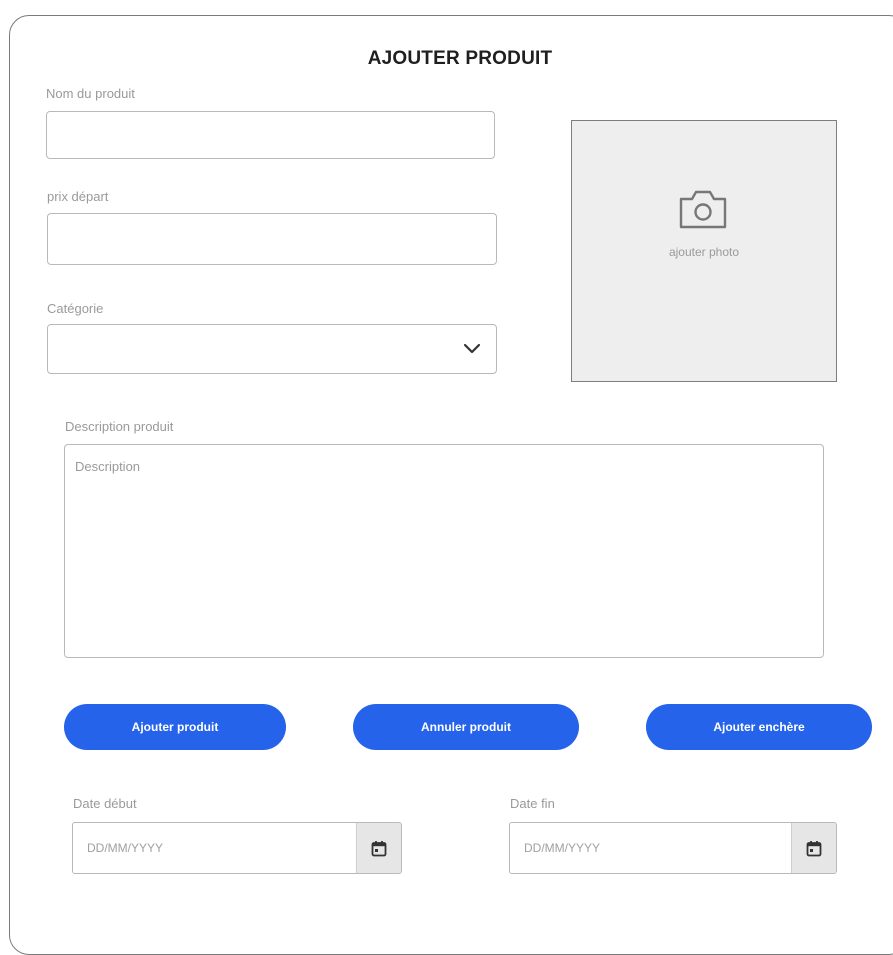 This screenshot has width=893, height=955. What do you see at coordinates (105, 803) in the screenshot?
I see `start-date-label: Date début` at bounding box center [105, 803].